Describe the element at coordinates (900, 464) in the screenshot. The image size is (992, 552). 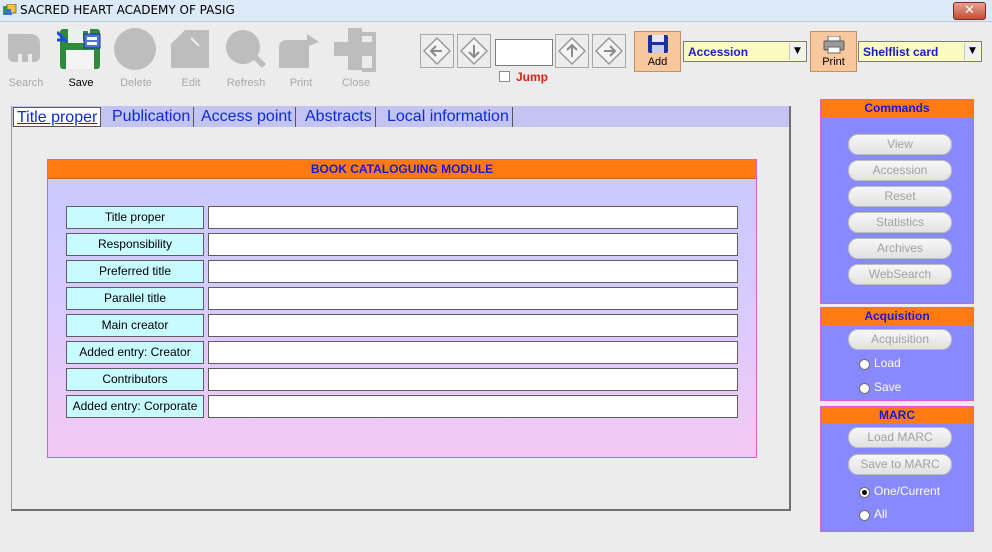
I see `save-to-marc-button: Save to MARC` at that location.